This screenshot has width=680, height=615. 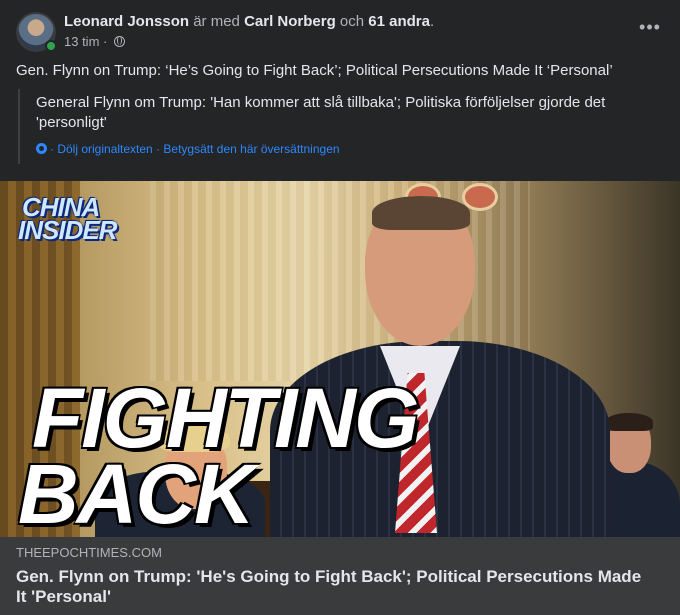 I want to click on tagged-others: 61 andra, so click(x=399, y=21).